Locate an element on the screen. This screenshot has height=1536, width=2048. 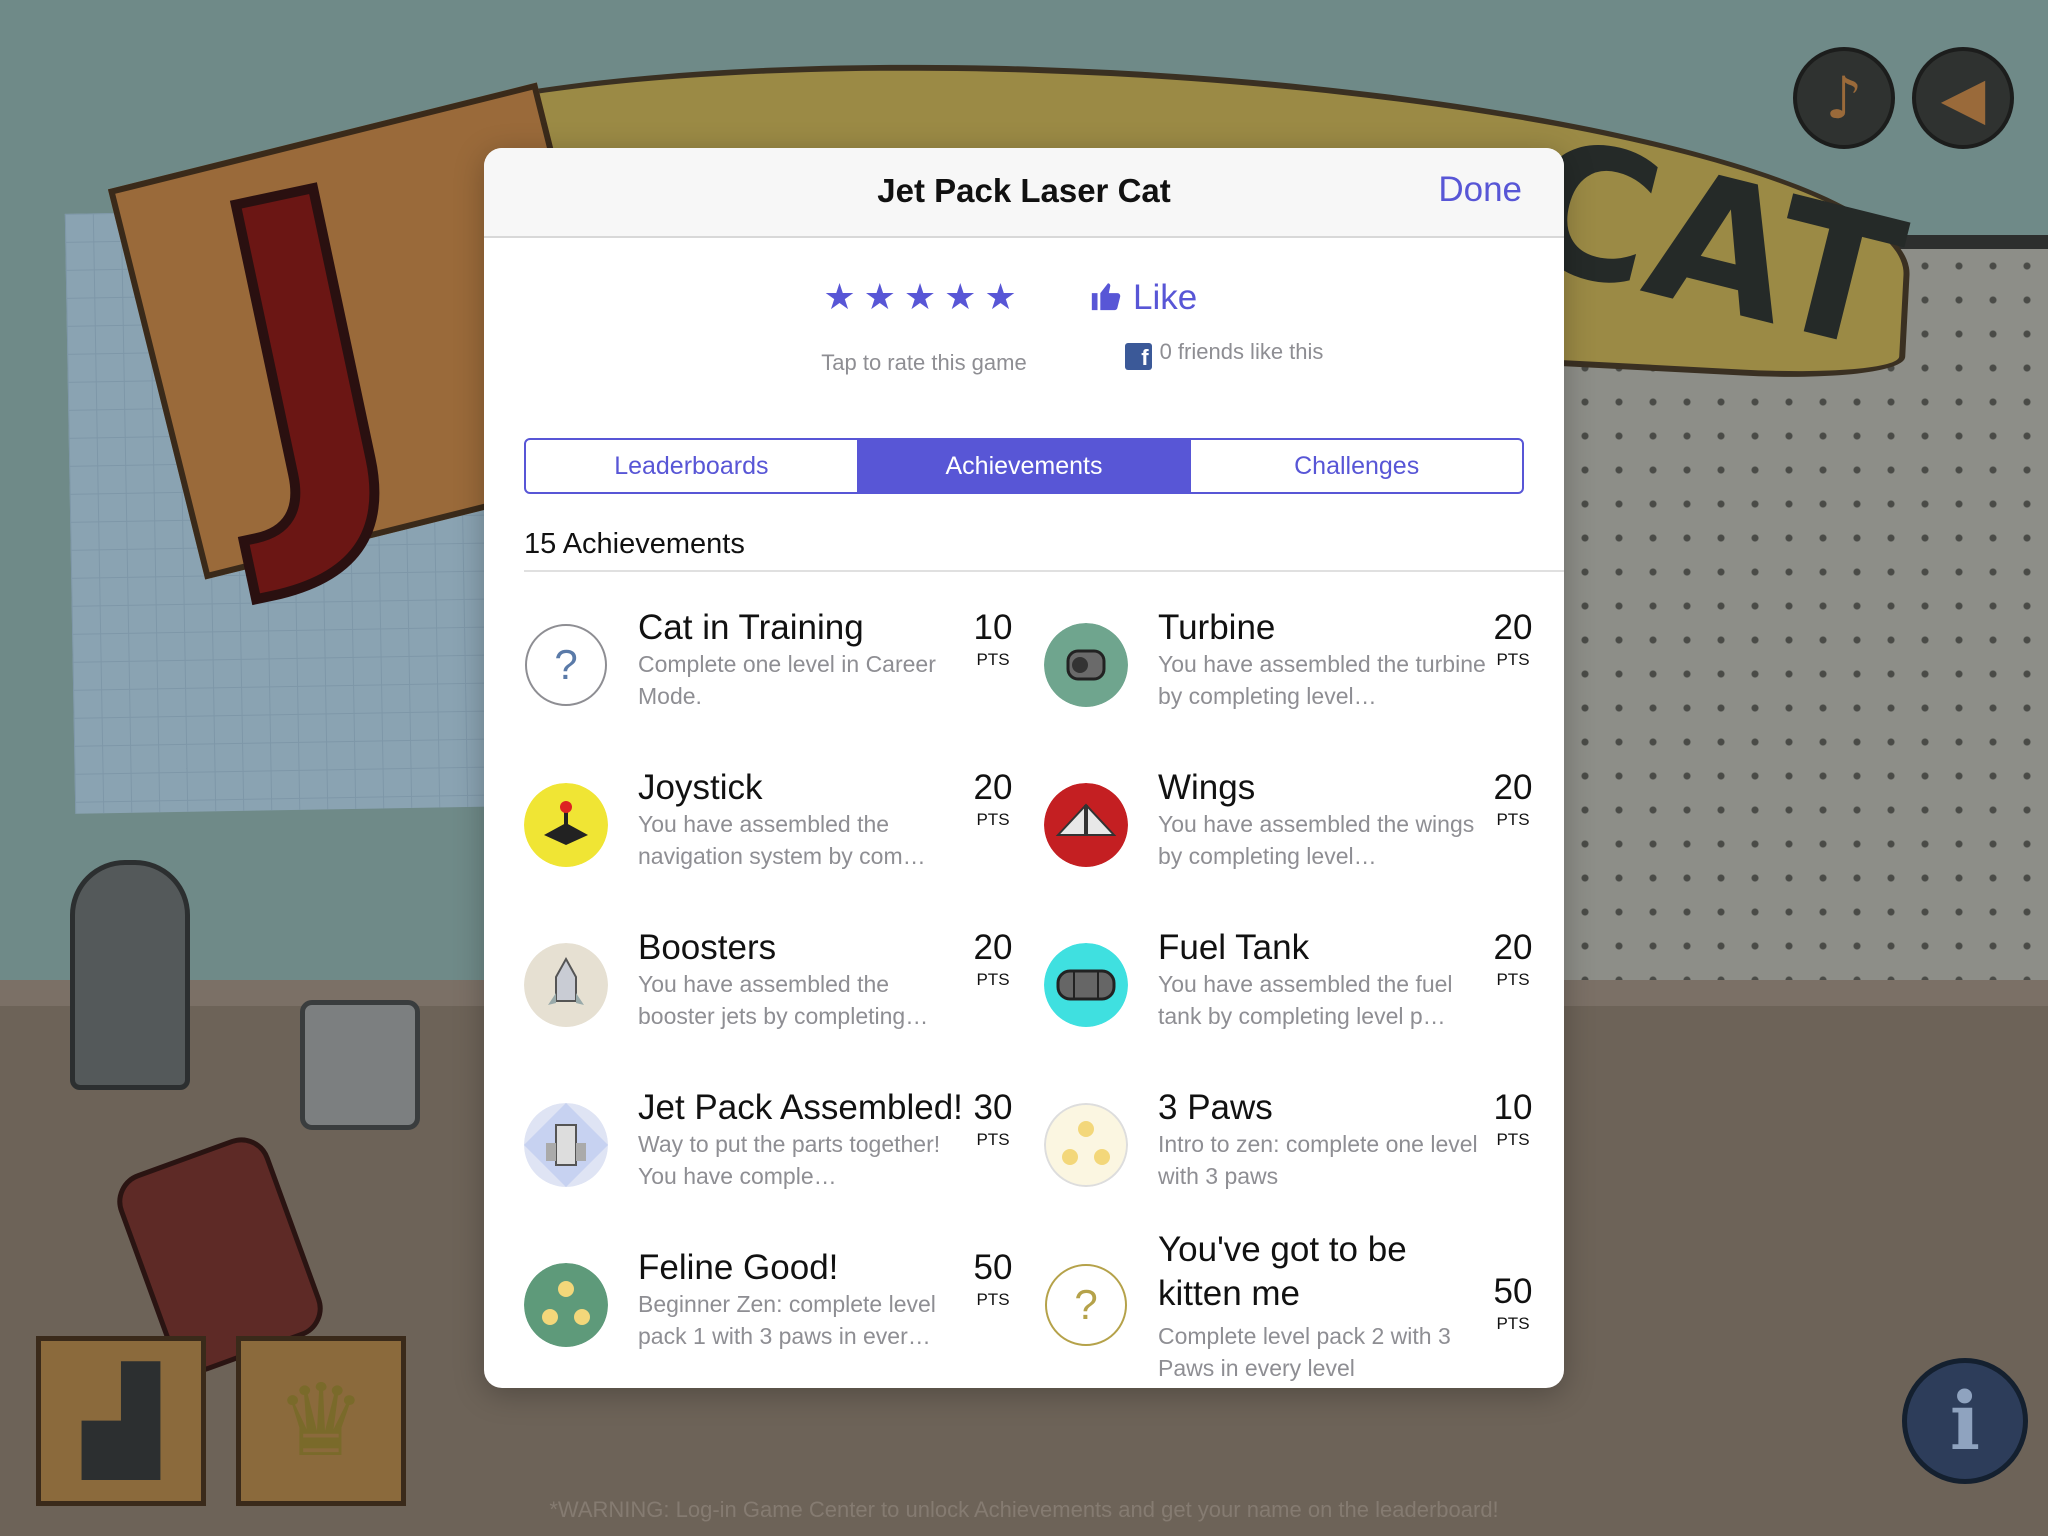
rocket-prop is located at coordinates (130, 975).